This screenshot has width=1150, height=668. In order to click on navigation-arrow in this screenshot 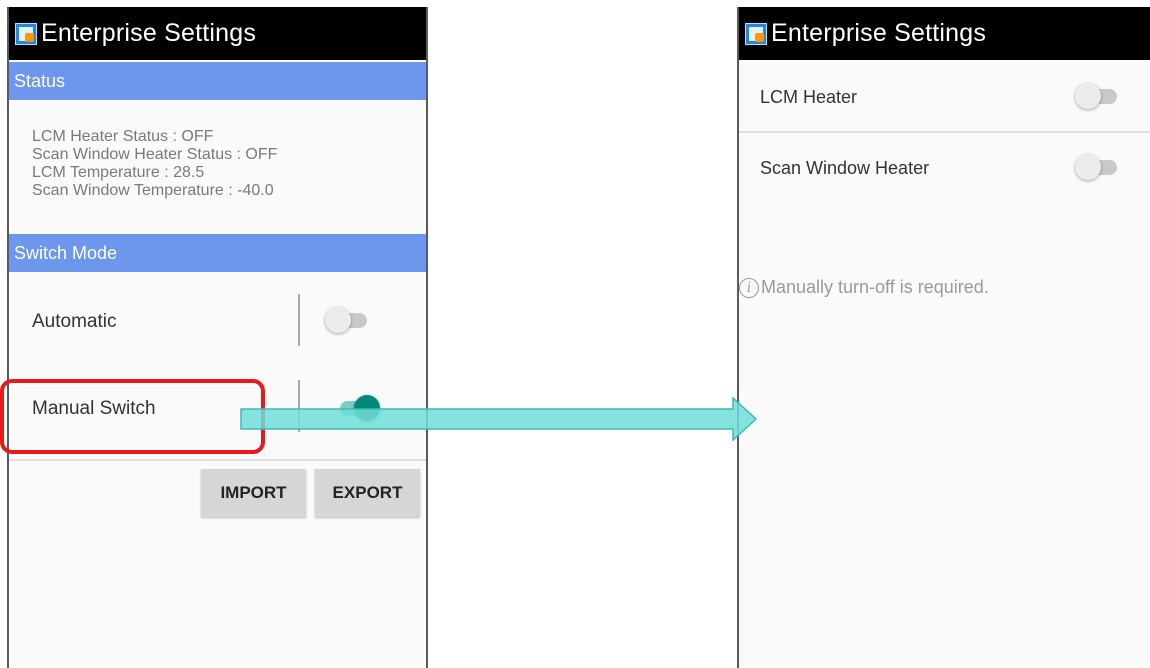, I will do `click(499, 419)`.